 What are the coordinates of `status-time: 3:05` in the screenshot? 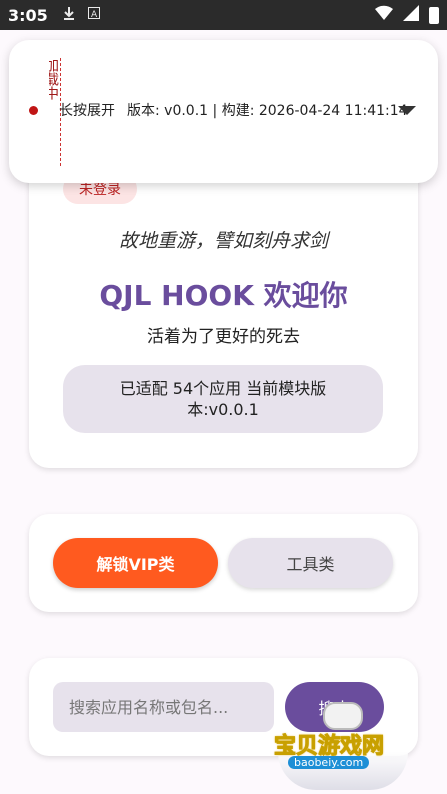 It's located at (28, 15).